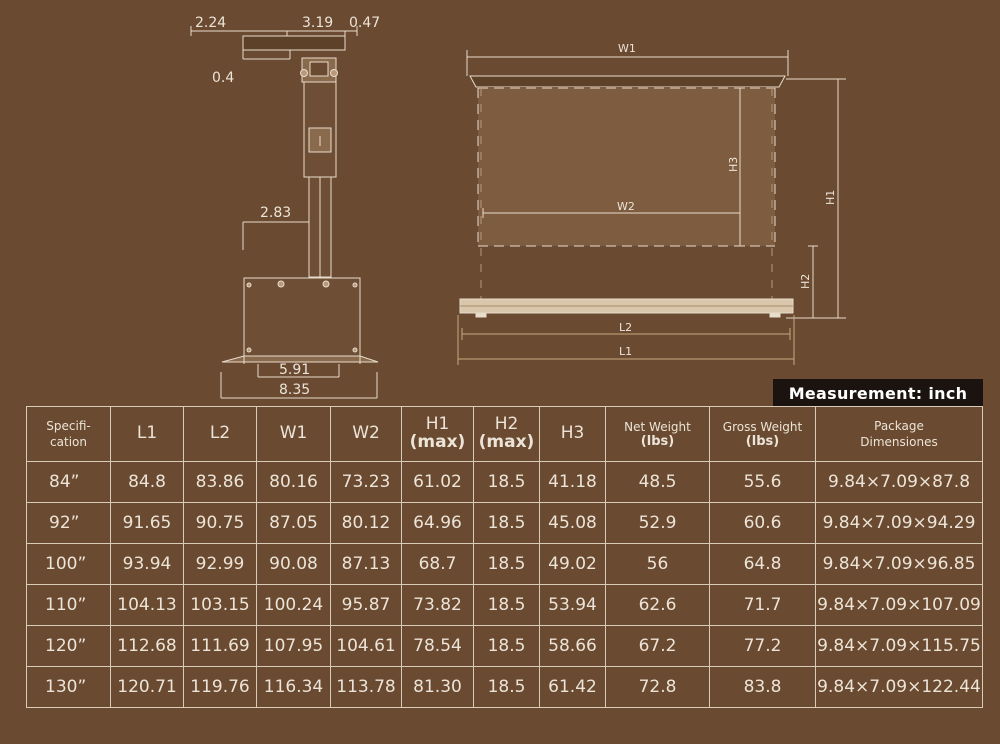  Describe the element at coordinates (733, 164) in the screenshot. I see `label-h3: H3` at that location.